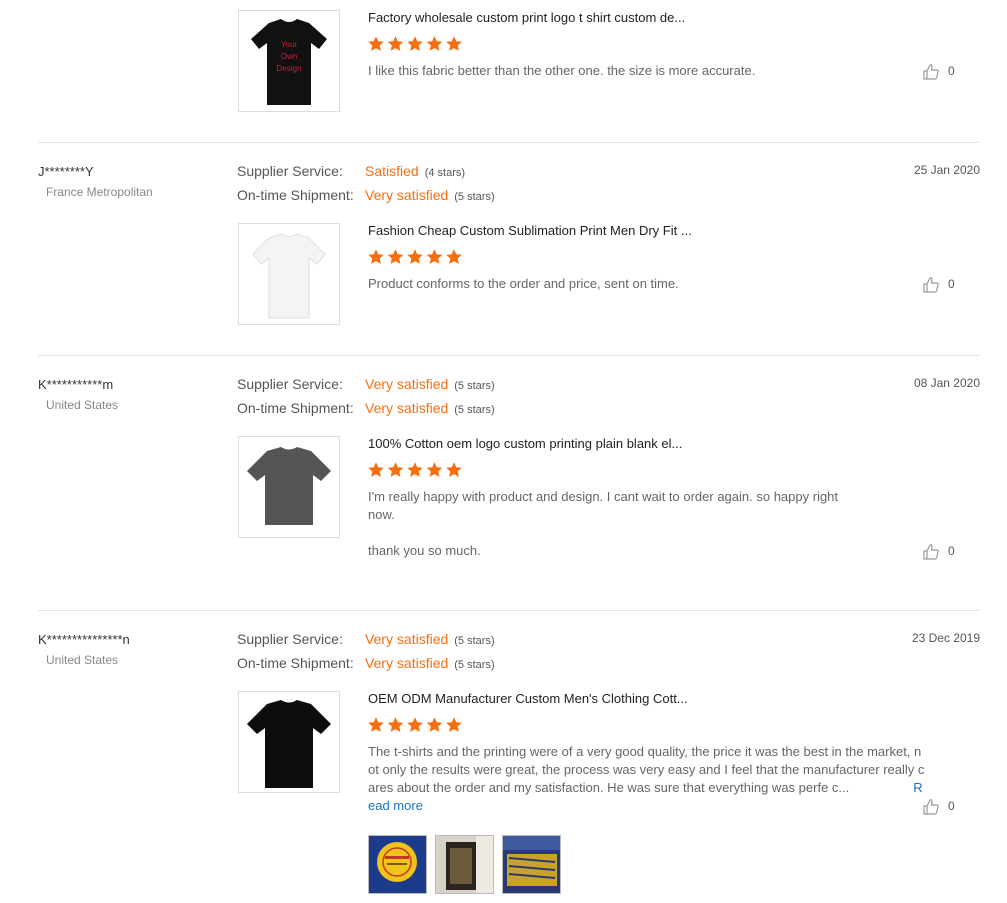  What do you see at coordinates (99, 192) in the screenshot?
I see `reviewer-country: France Metropolitan` at bounding box center [99, 192].